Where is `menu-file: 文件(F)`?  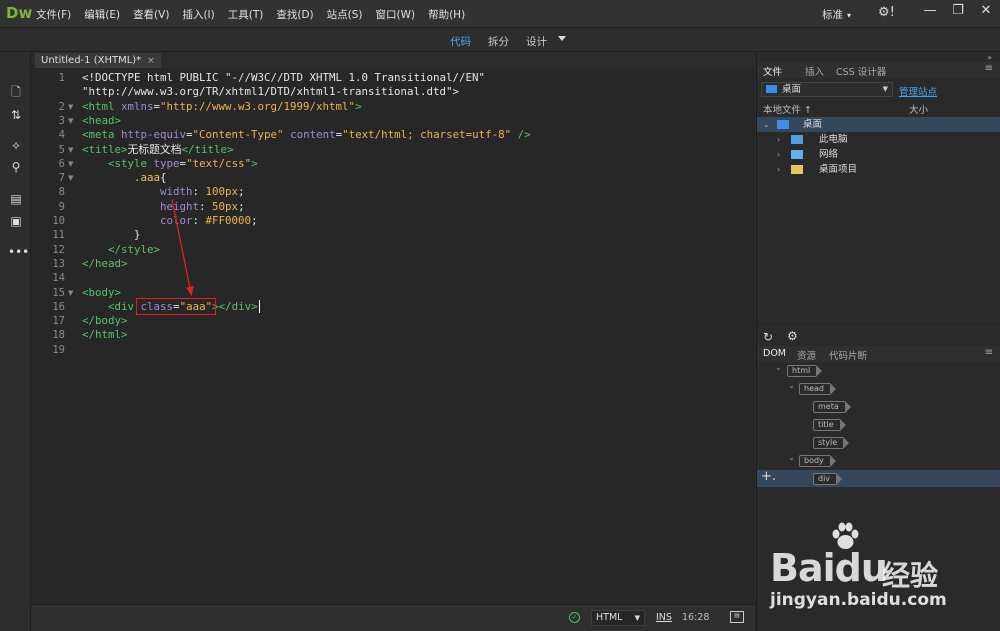
menu-file: 文件(F) is located at coordinates (53, 14).